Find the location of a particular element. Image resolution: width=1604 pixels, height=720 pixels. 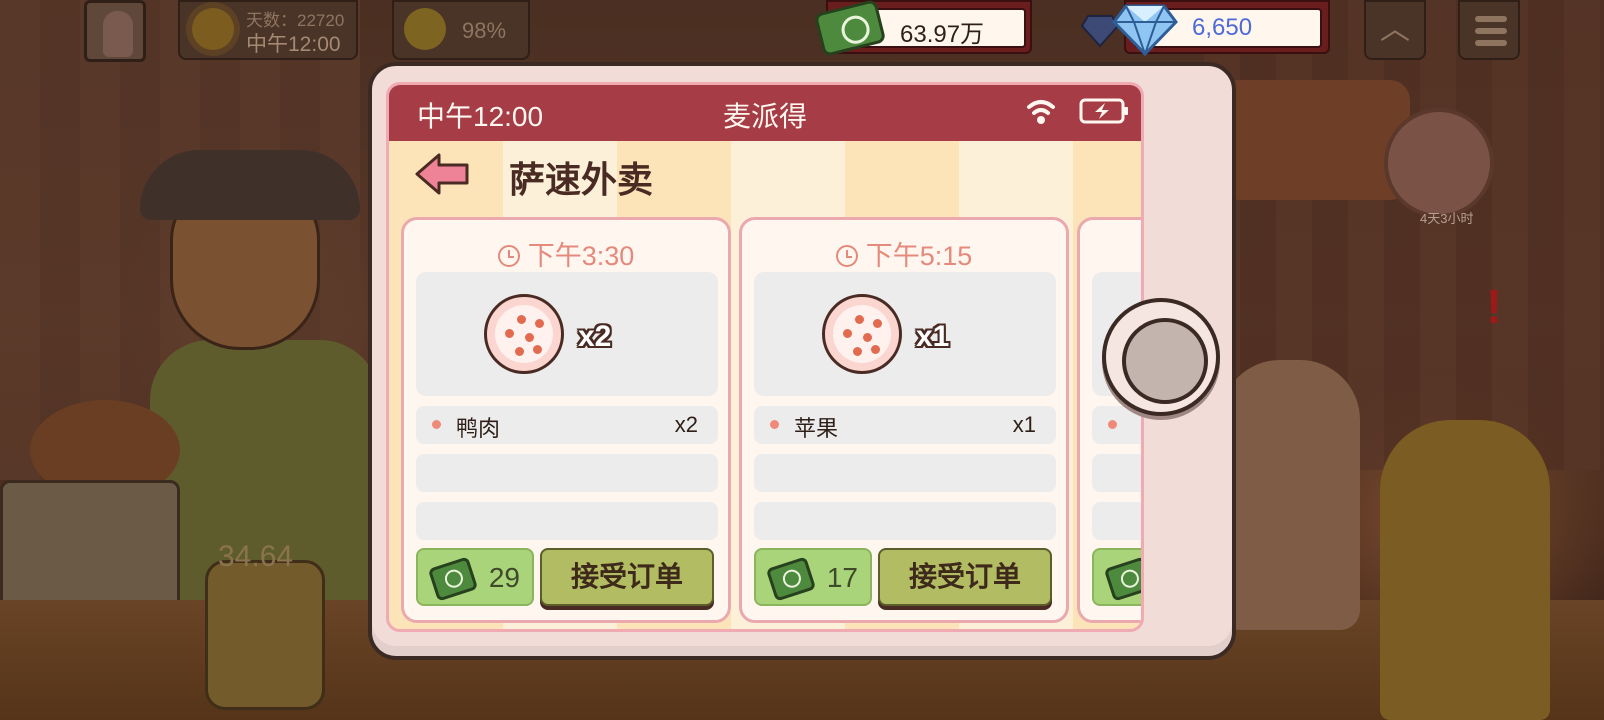

reward-value: 29 is located at coordinates (504, 577).